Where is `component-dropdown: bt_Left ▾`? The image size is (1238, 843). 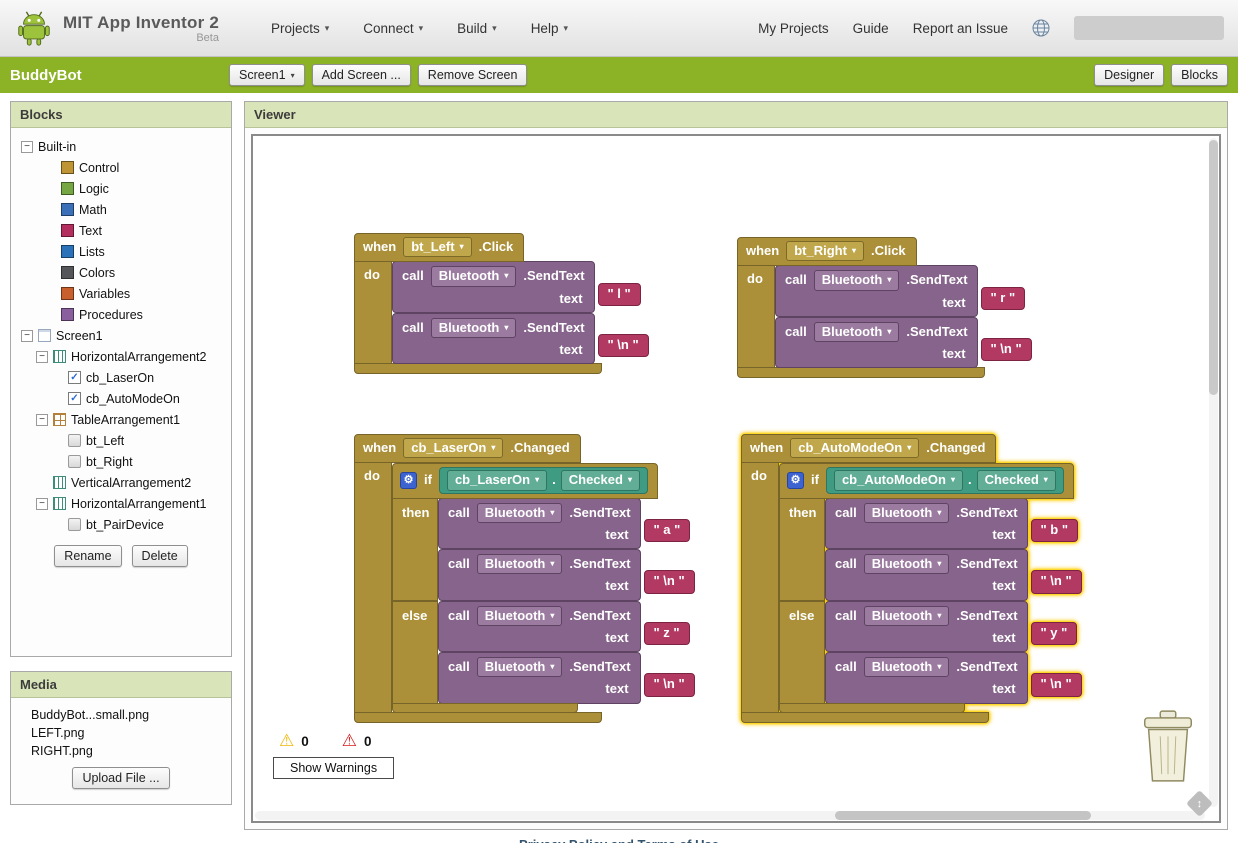
component-dropdown: bt_Left ▾ is located at coordinates (437, 247).